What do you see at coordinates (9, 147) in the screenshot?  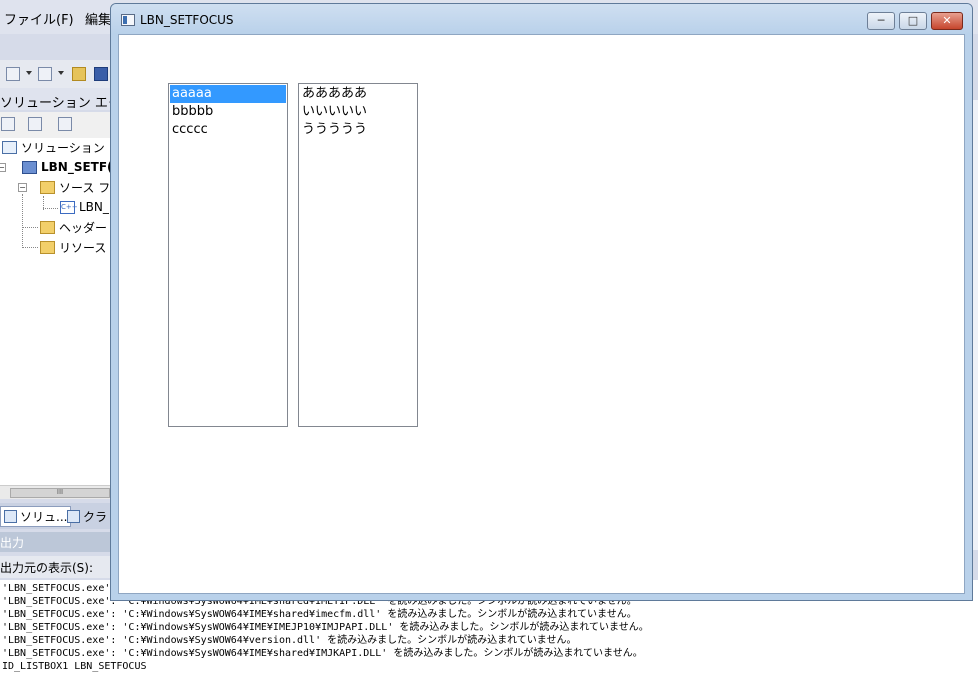 I see `solution-icon` at bounding box center [9, 147].